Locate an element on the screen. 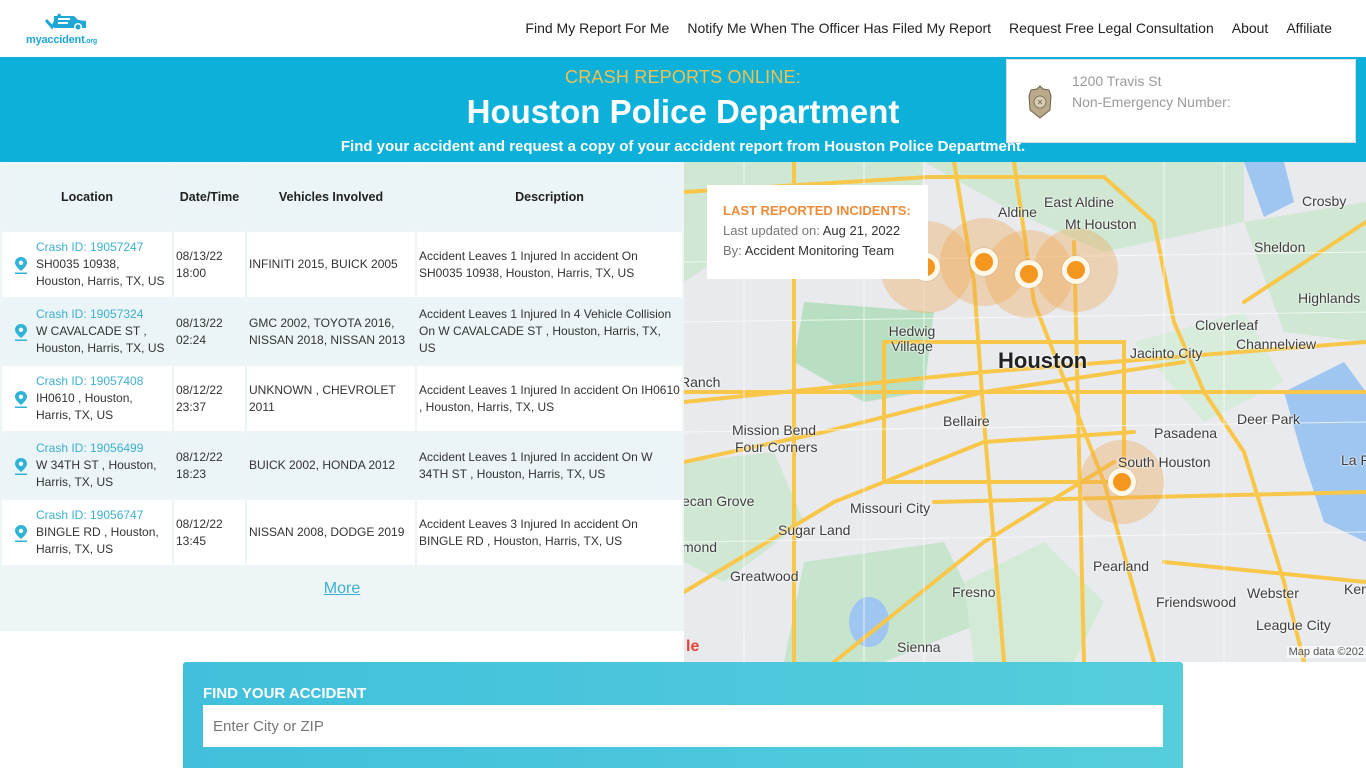 The width and height of the screenshot is (1366, 768). map-label-webster: Webster is located at coordinates (1273, 593).